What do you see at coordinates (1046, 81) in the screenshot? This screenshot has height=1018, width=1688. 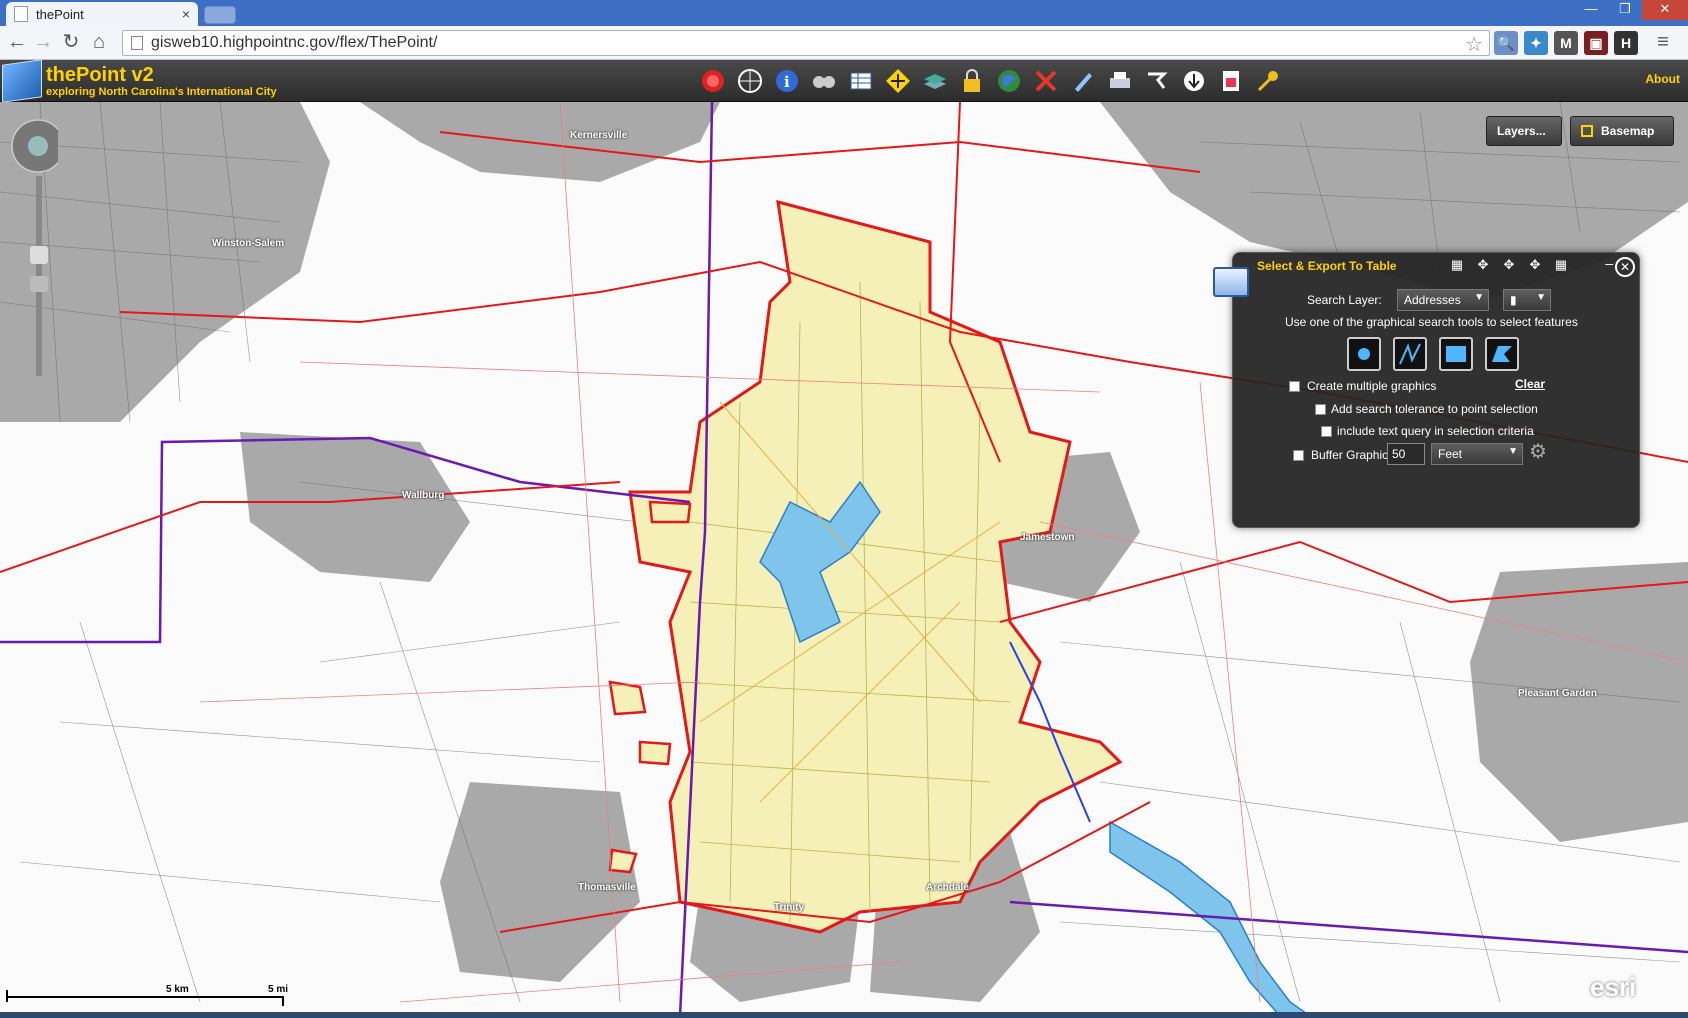 I see `erase-icon` at bounding box center [1046, 81].